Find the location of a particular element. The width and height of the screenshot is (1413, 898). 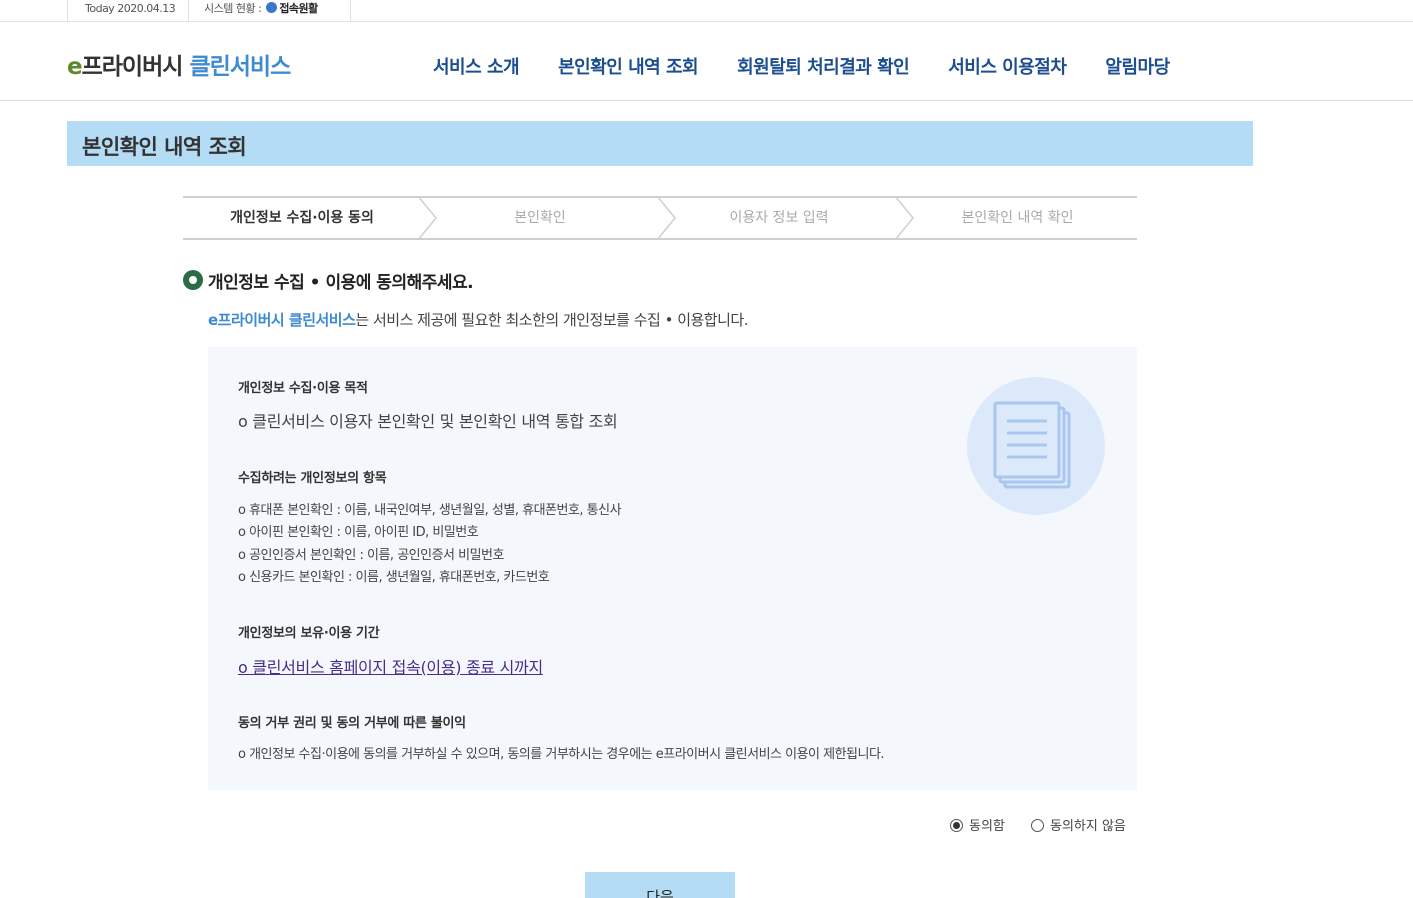

purpose-text: o 클린서비스 이용자 본인확인 및 본인확인 내역 통합 조회 is located at coordinates (428, 421).